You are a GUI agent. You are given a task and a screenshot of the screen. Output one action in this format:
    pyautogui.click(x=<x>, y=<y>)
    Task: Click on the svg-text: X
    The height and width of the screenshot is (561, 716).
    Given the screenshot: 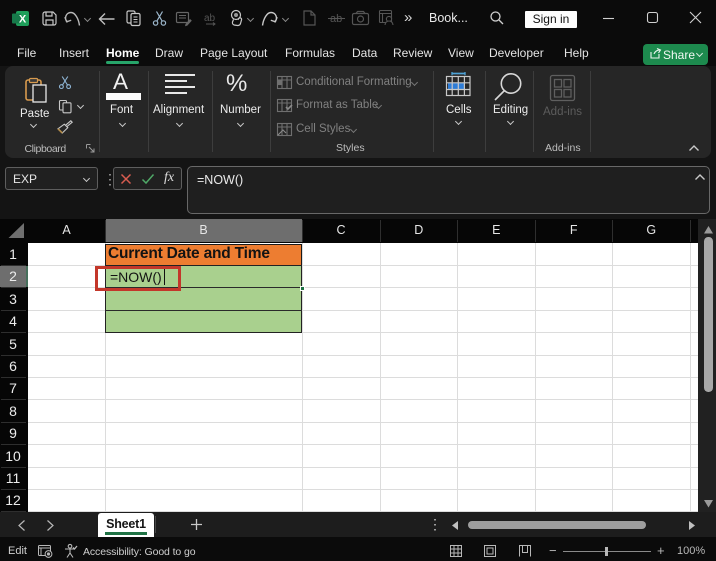 What is the action you would take?
    pyautogui.click(x=23, y=20)
    